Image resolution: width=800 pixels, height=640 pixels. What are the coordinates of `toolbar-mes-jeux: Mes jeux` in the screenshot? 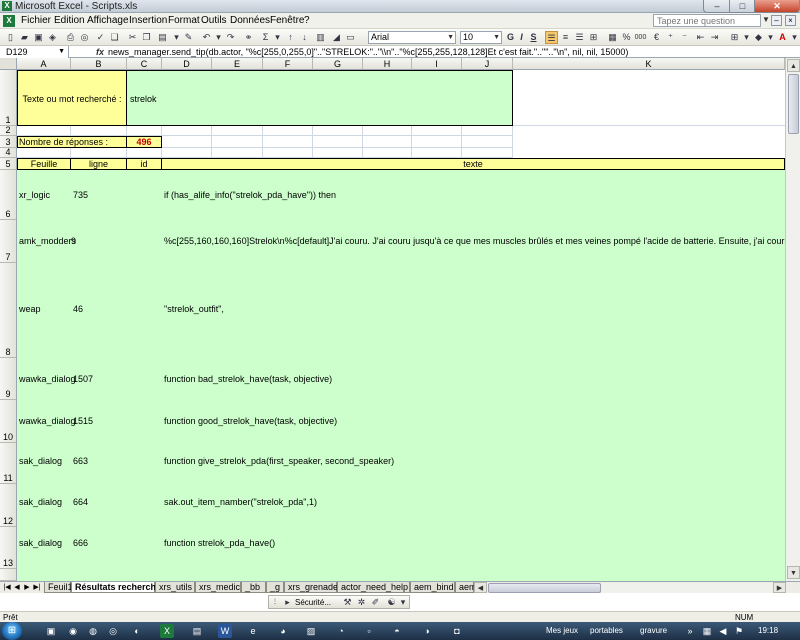 It's located at (562, 631).